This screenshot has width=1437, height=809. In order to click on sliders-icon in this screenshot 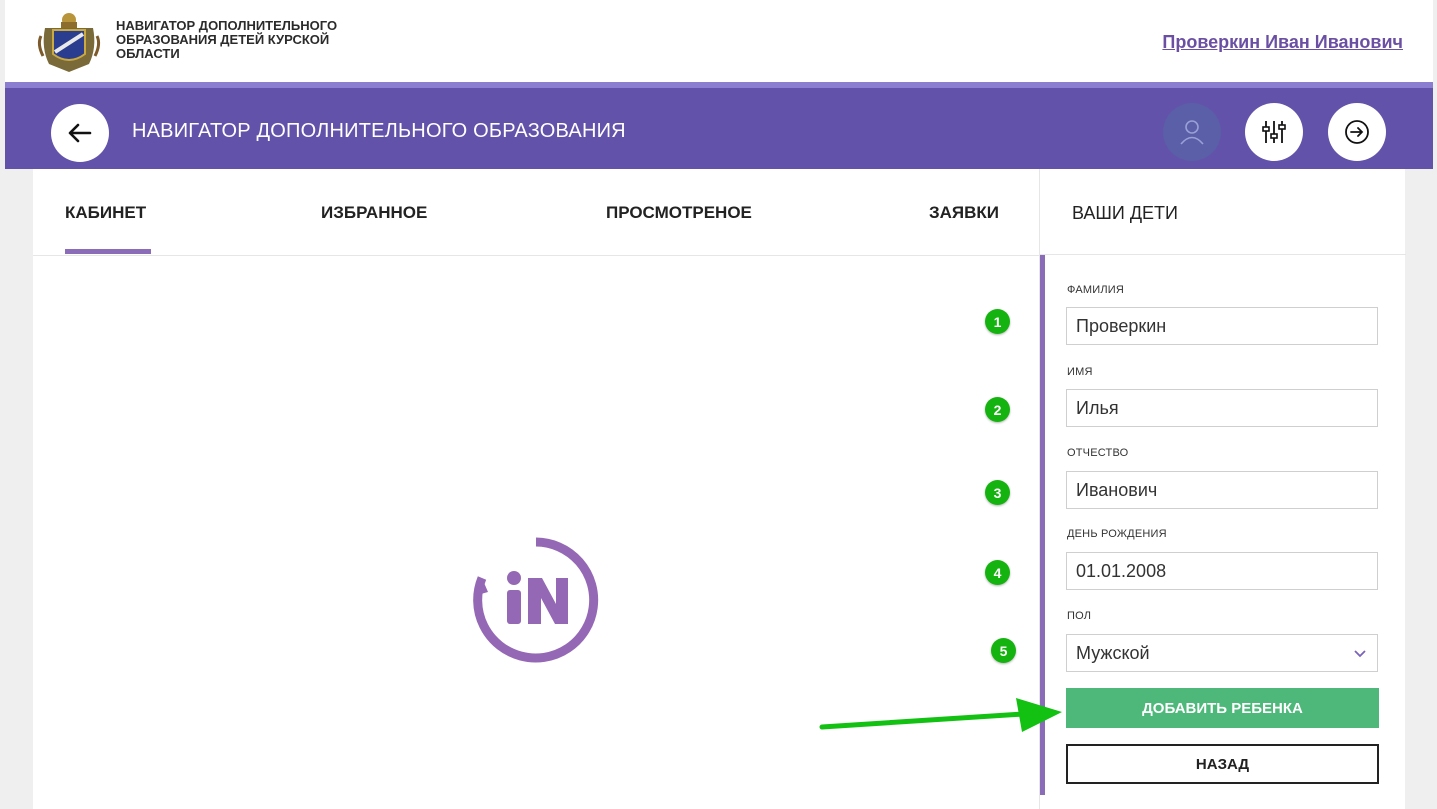, I will do `click(1274, 132)`.